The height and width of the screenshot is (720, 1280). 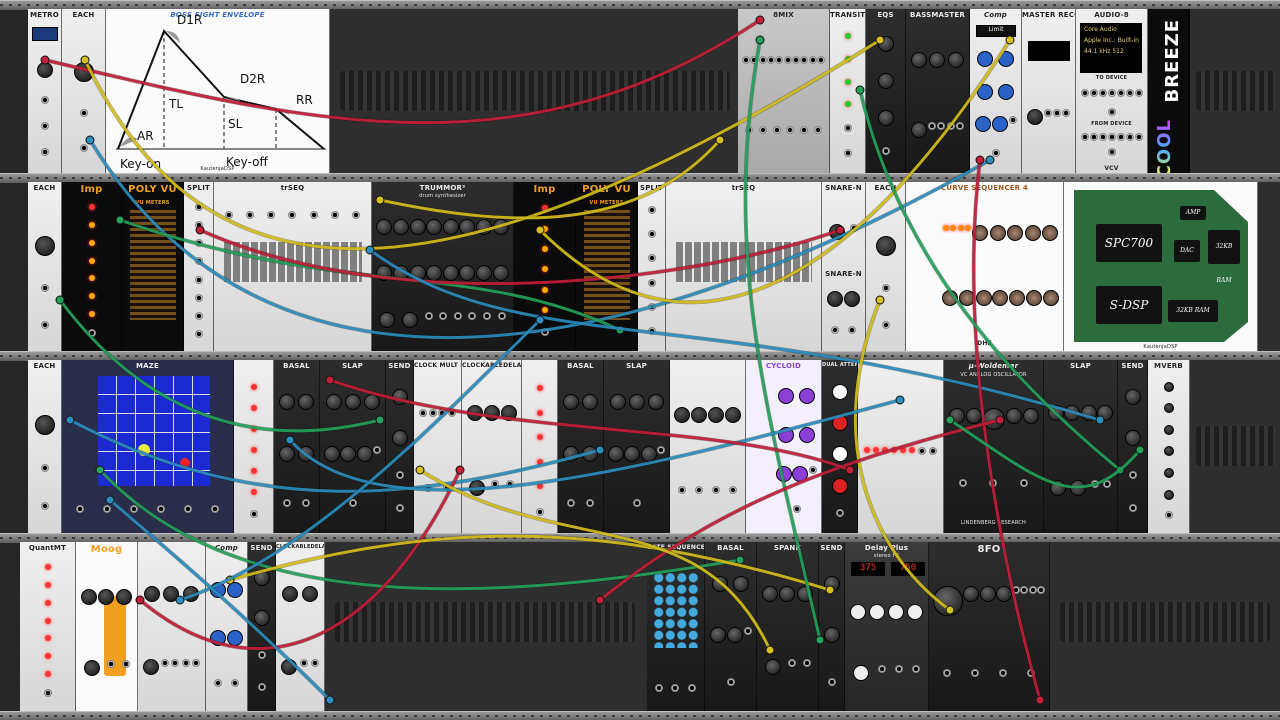 What do you see at coordinates (1169, 446) in the screenshot?
I see `mverb-module: MVERB` at bounding box center [1169, 446].